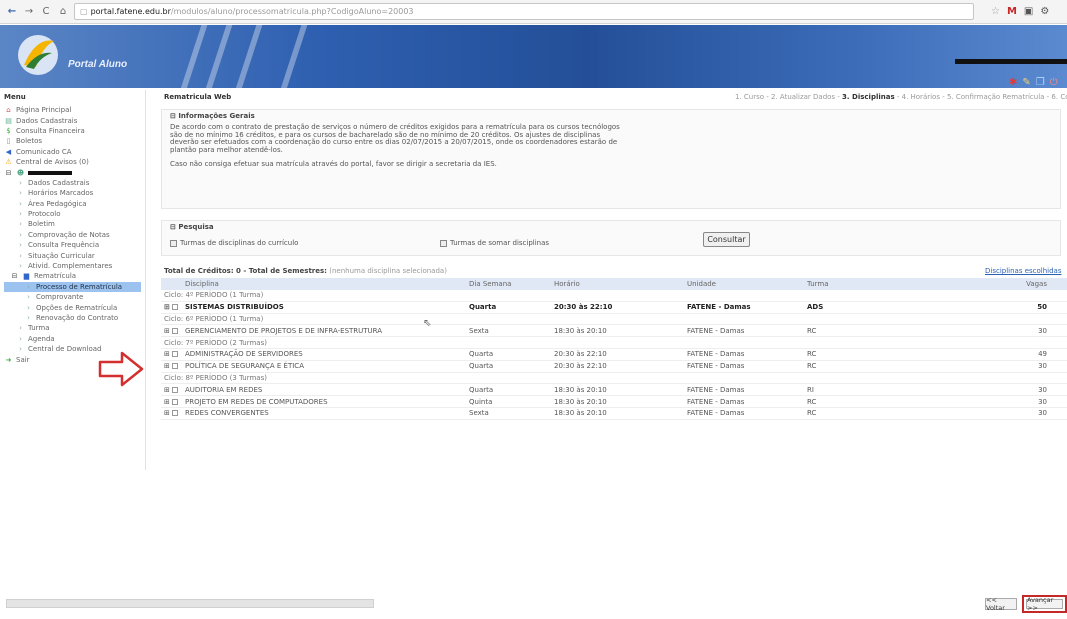 This screenshot has height=619, width=1067. Describe the element at coordinates (1023, 271) in the screenshot. I see `disciplinas-escolhidas-link: Disciplinas escolhidas` at that location.